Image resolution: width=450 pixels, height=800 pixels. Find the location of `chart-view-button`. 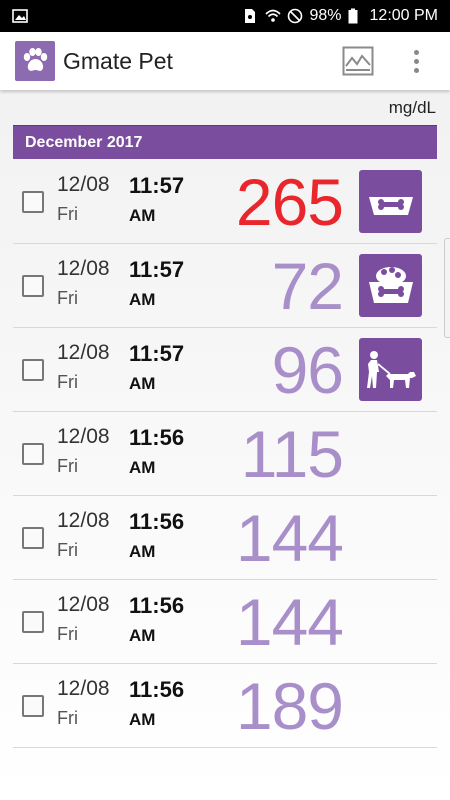

chart-view-button is located at coordinates (358, 61).